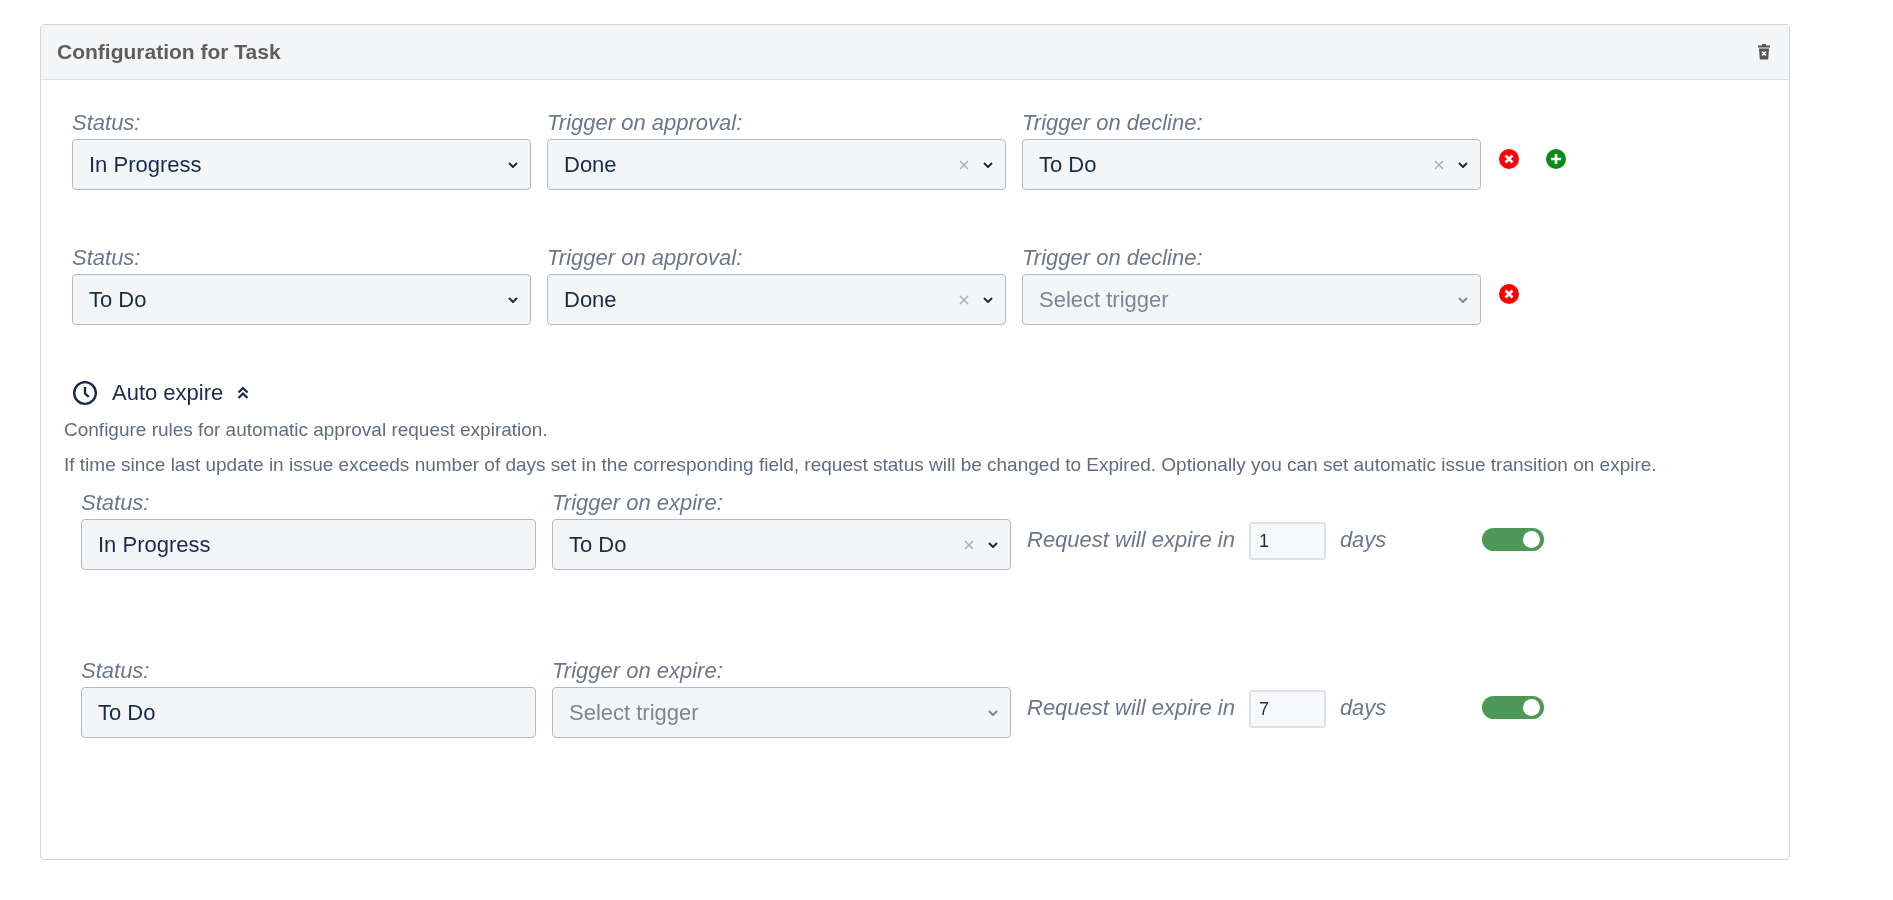 Image resolution: width=1893 pixels, height=900 pixels. I want to click on days-input: 7, so click(1287, 709).